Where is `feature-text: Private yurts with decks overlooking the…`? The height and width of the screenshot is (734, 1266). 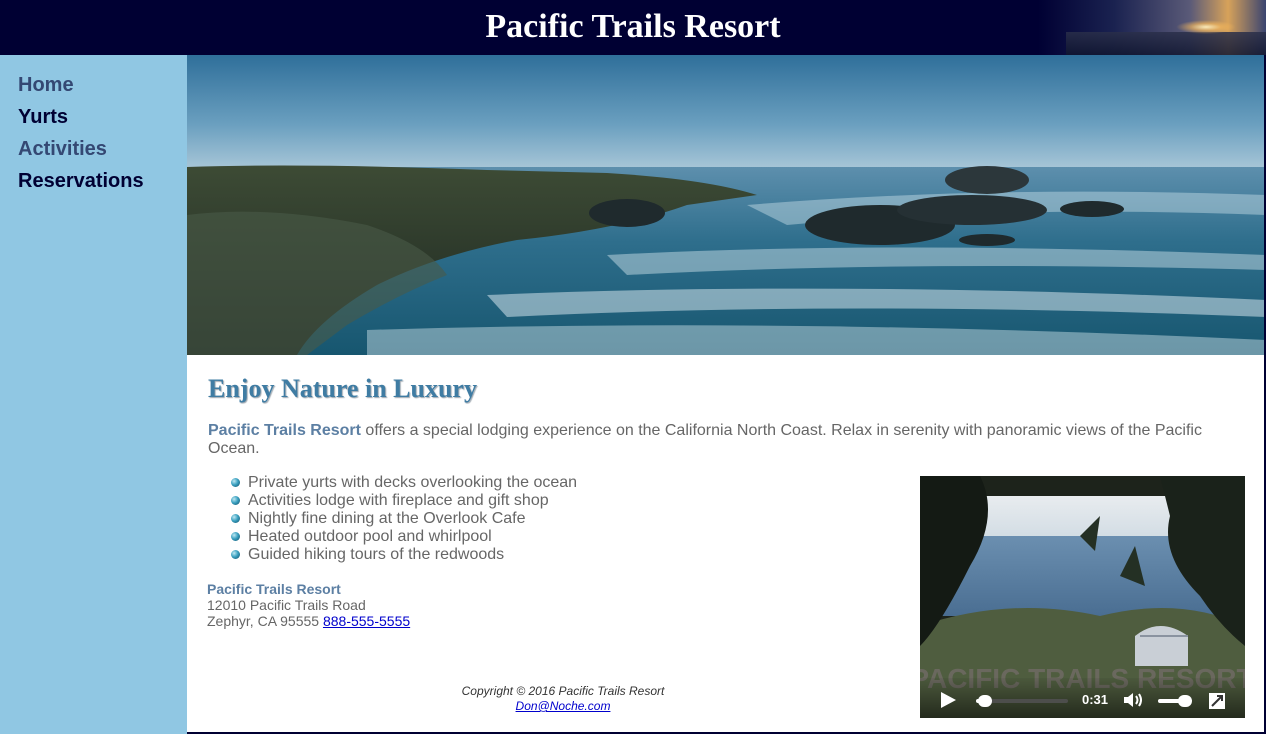
feature-text: Private yurts with decks overlooking the… is located at coordinates (413, 482).